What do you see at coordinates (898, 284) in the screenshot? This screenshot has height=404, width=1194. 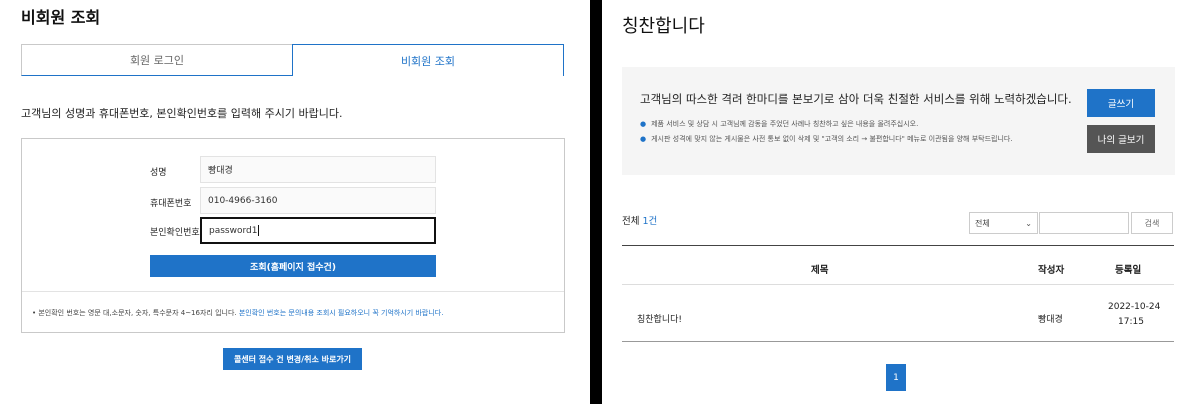 I see `table-header-divider` at bounding box center [898, 284].